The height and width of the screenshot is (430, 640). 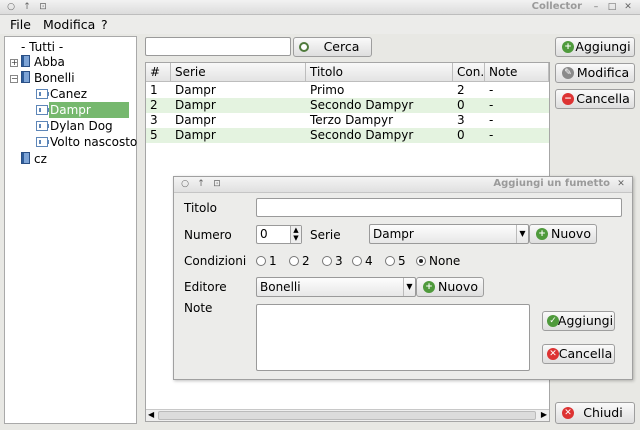 What do you see at coordinates (43, 7) in the screenshot?
I see `window-app-icon: ⊡` at bounding box center [43, 7].